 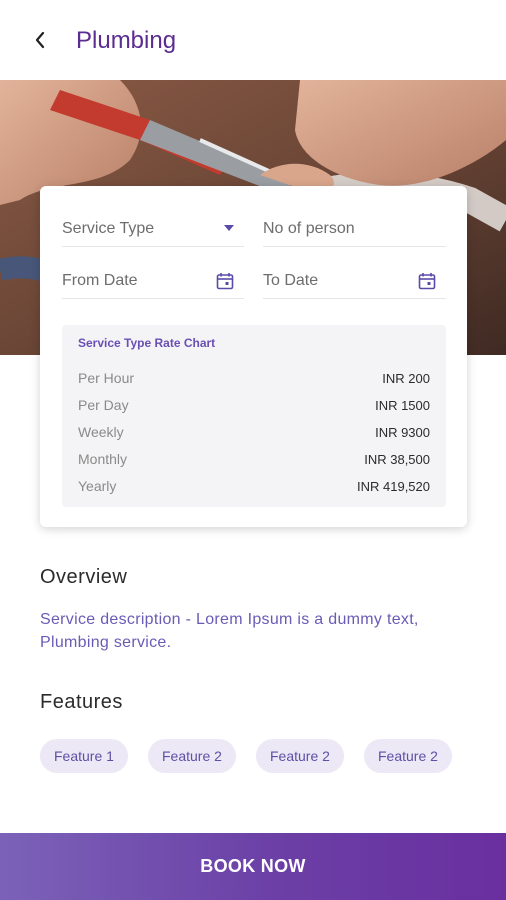 What do you see at coordinates (354, 279) in the screenshot?
I see `to-date-input: To Date` at bounding box center [354, 279].